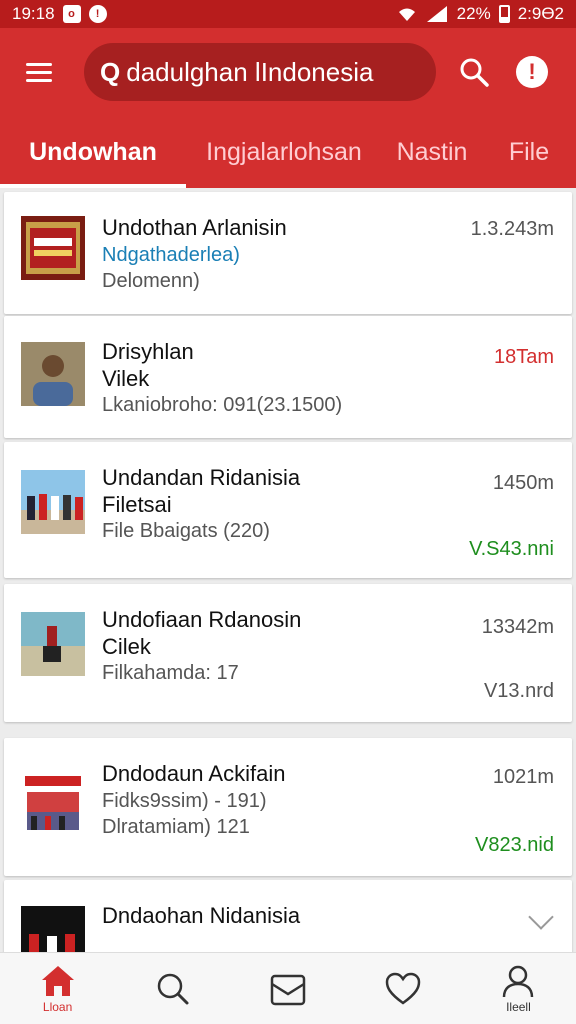 Image resolution: width=576 pixels, height=1024 pixels. I want to click on nav-profile-label: Ileell, so click(518, 1006).